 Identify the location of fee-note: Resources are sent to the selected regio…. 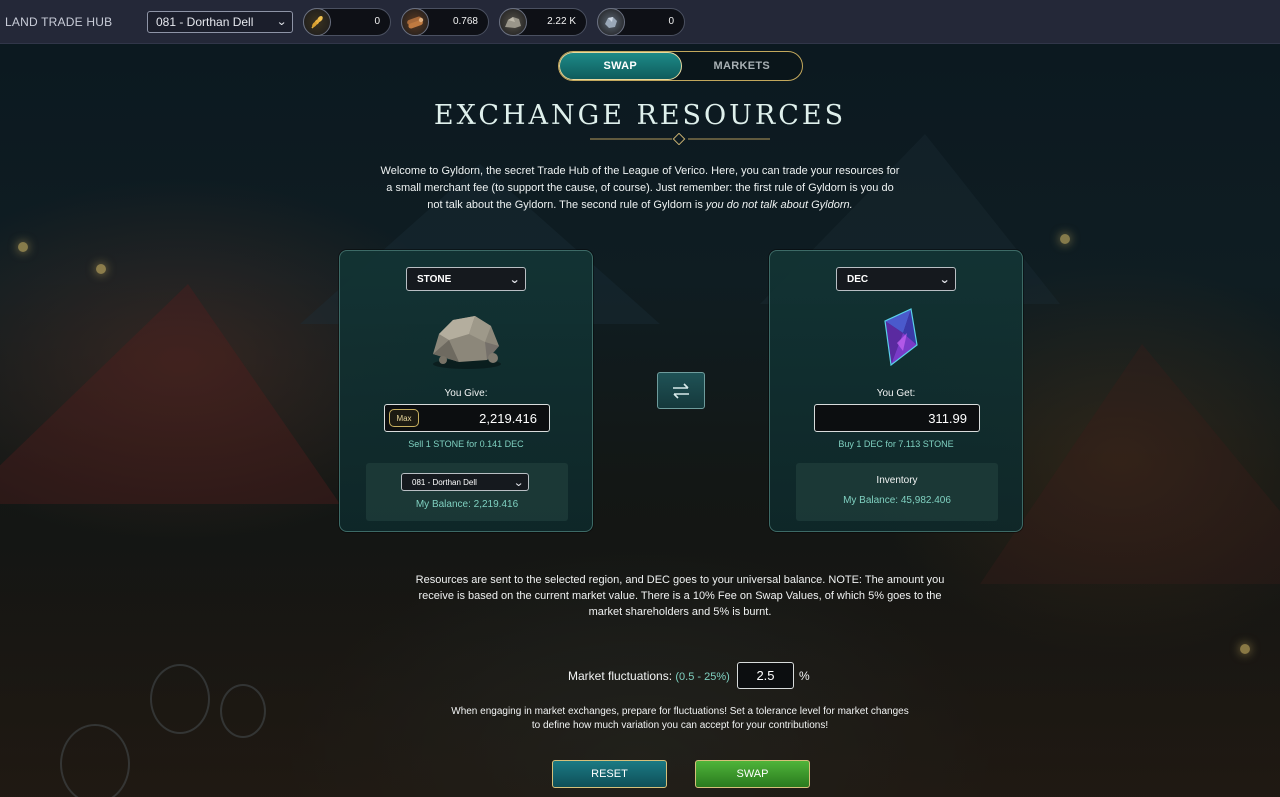
(680, 596).